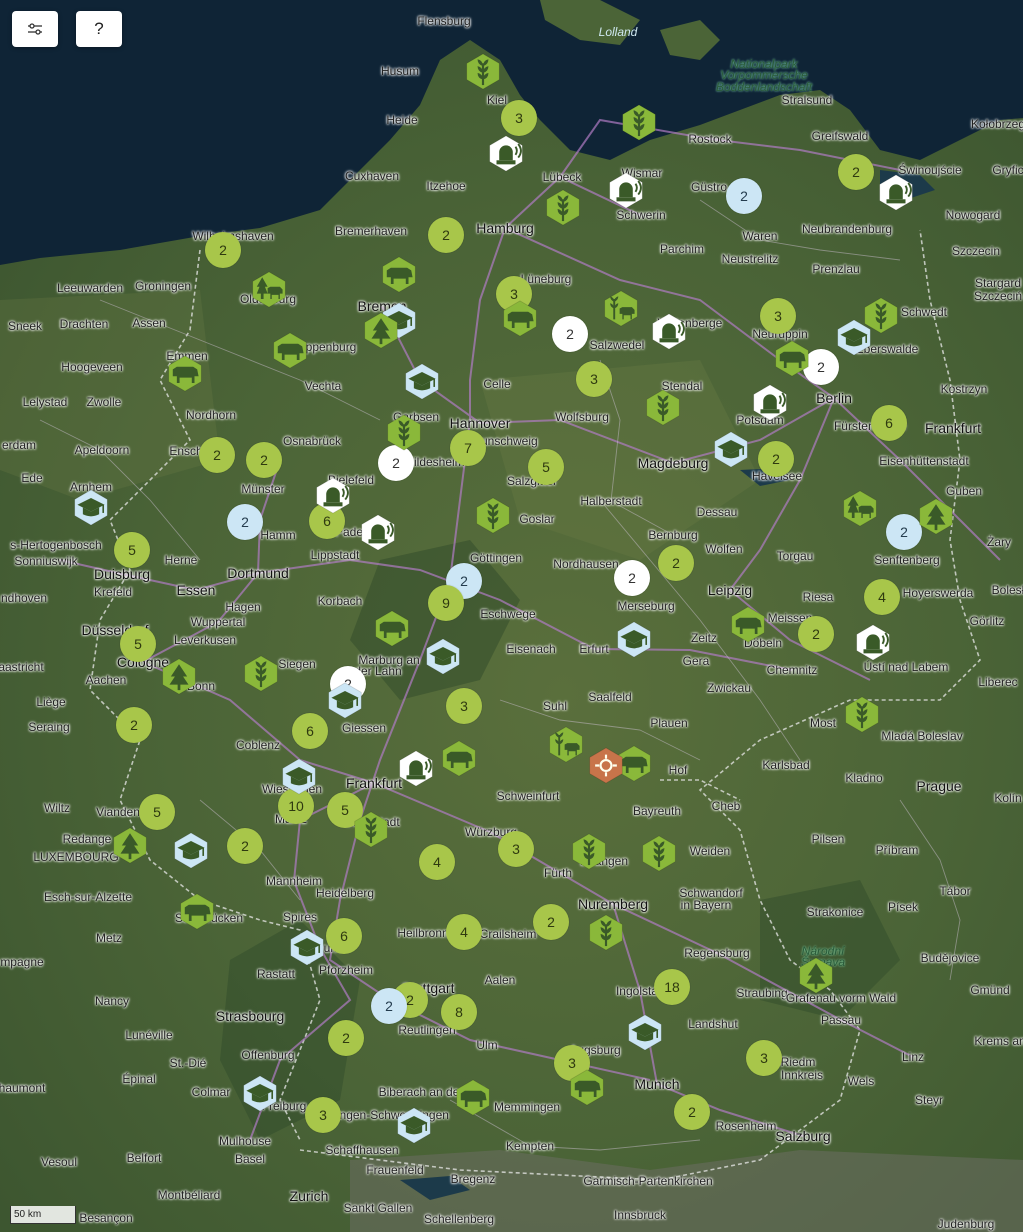  Describe the element at coordinates (459, 1219) in the screenshot. I see `place-label: Schellenberg` at that location.